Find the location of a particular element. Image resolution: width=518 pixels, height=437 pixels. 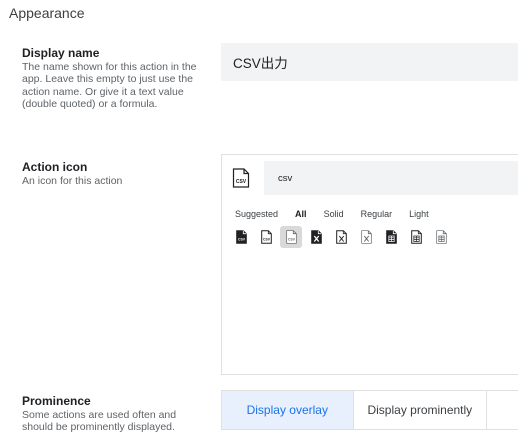

action-icon-label: Action icon is located at coordinates (55, 167).